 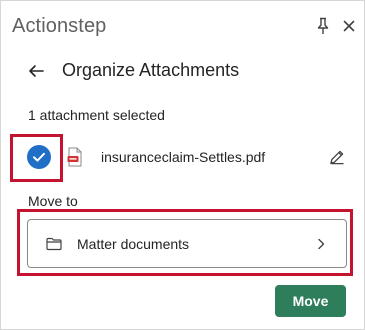 I want to click on attachment-file-name: insuranceclaim-Settles.pdf, so click(x=183, y=157).